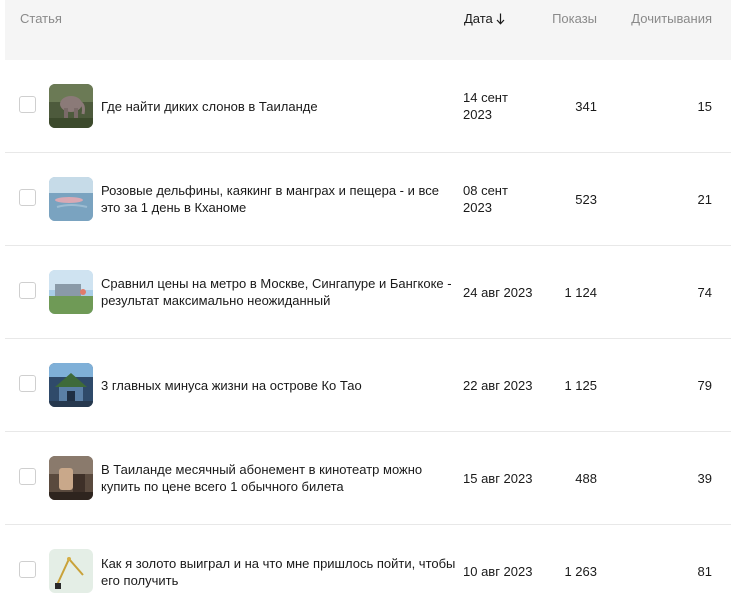 This screenshot has height=607, width=731. Describe the element at coordinates (704, 292) in the screenshot. I see `article-reads: 74` at that location.